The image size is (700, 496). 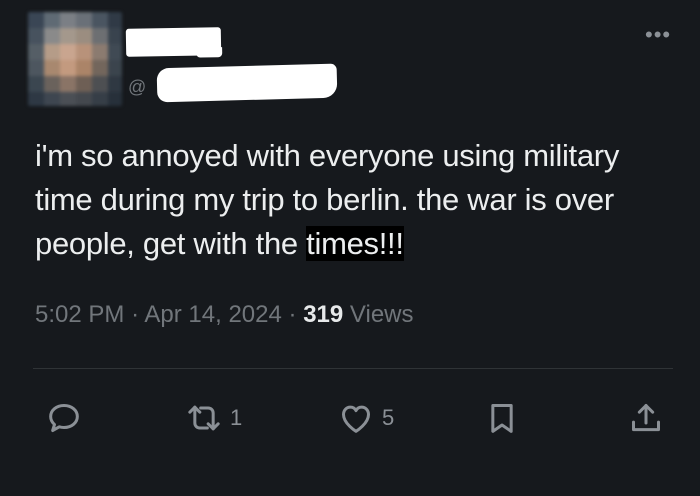 I want to click on views-label: Views, so click(x=381, y=314).